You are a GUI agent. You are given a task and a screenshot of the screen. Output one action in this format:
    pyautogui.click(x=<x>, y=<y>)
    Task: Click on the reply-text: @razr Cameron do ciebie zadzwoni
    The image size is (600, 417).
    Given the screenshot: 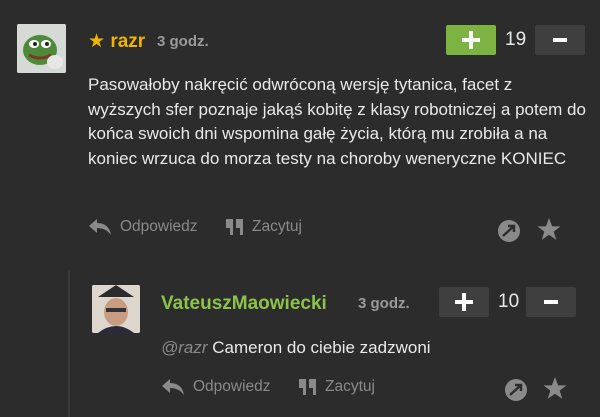 What is the action you would take?
    pyautogui.click(x=296, y=348)
    